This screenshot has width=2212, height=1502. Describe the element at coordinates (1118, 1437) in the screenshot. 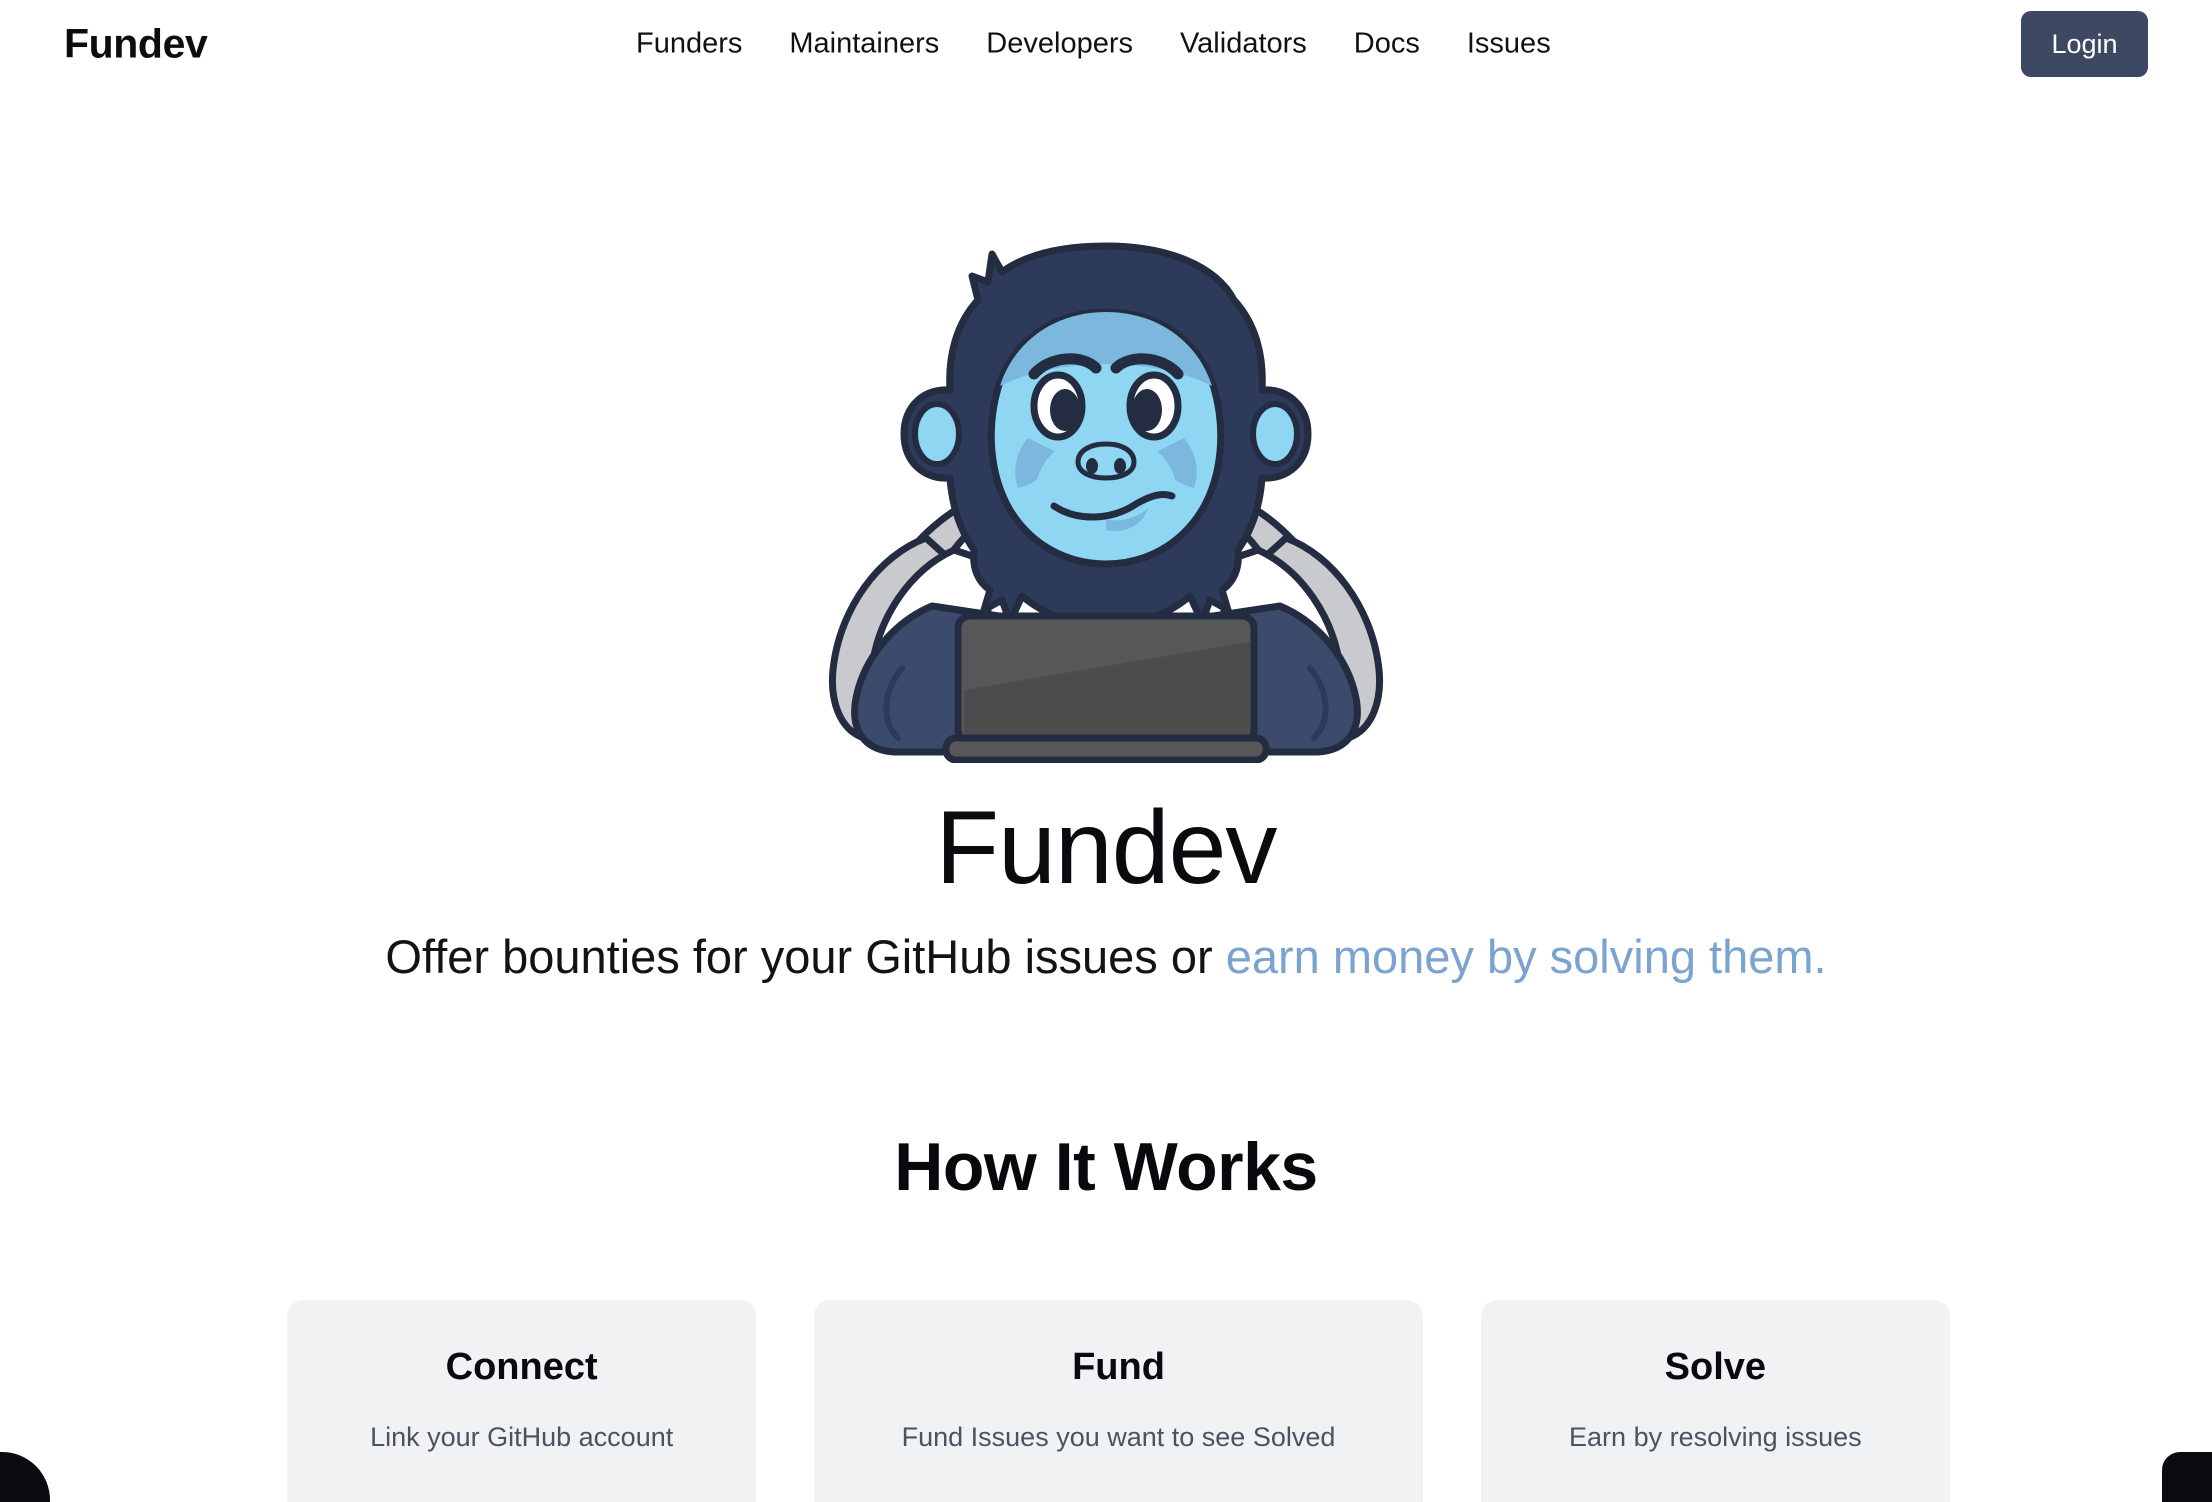

I see `card-description: Fund Issues you want to see Solved` at that location.